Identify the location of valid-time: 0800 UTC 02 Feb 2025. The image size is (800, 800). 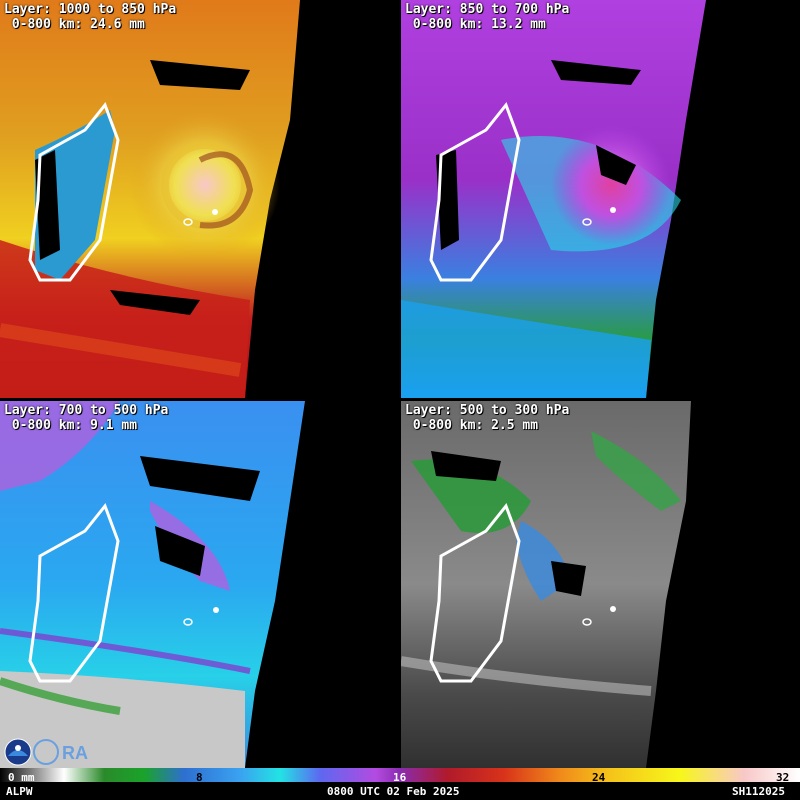
(393, 791).